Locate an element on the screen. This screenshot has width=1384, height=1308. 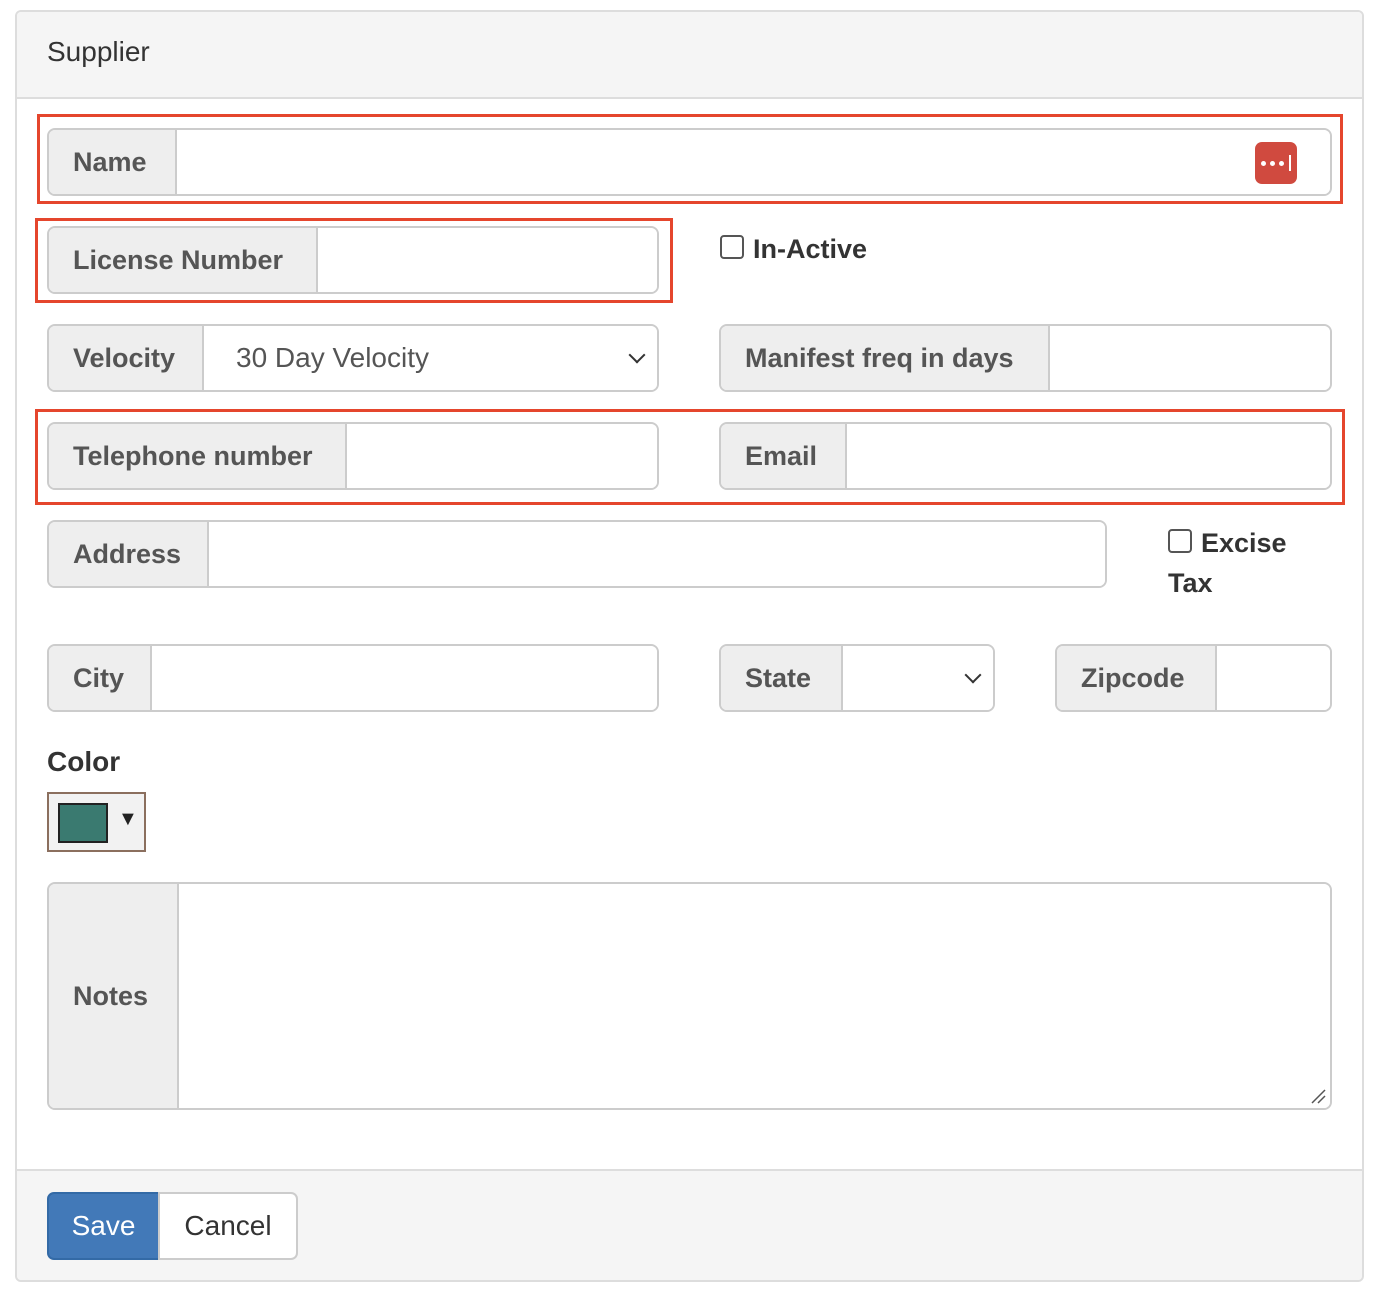
city-input is located at coordinates (404, 678).